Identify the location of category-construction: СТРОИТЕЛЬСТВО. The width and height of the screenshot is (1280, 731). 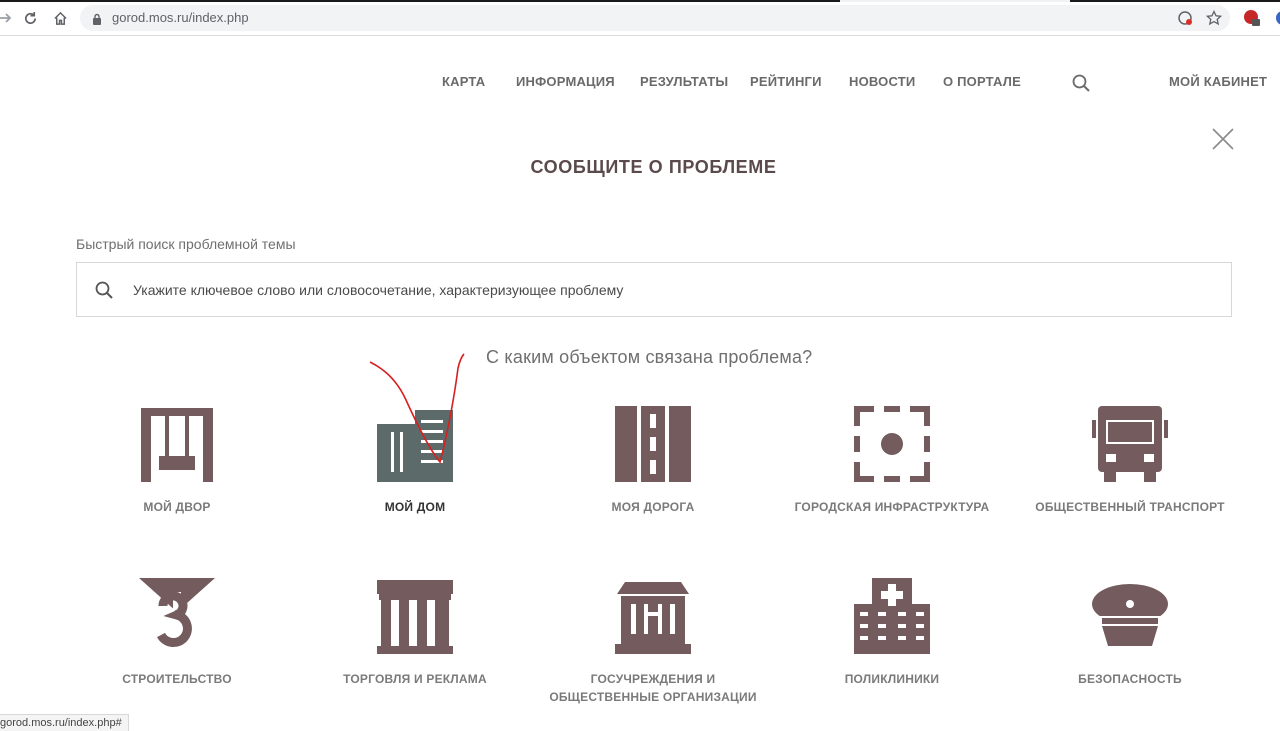
(177, 633).